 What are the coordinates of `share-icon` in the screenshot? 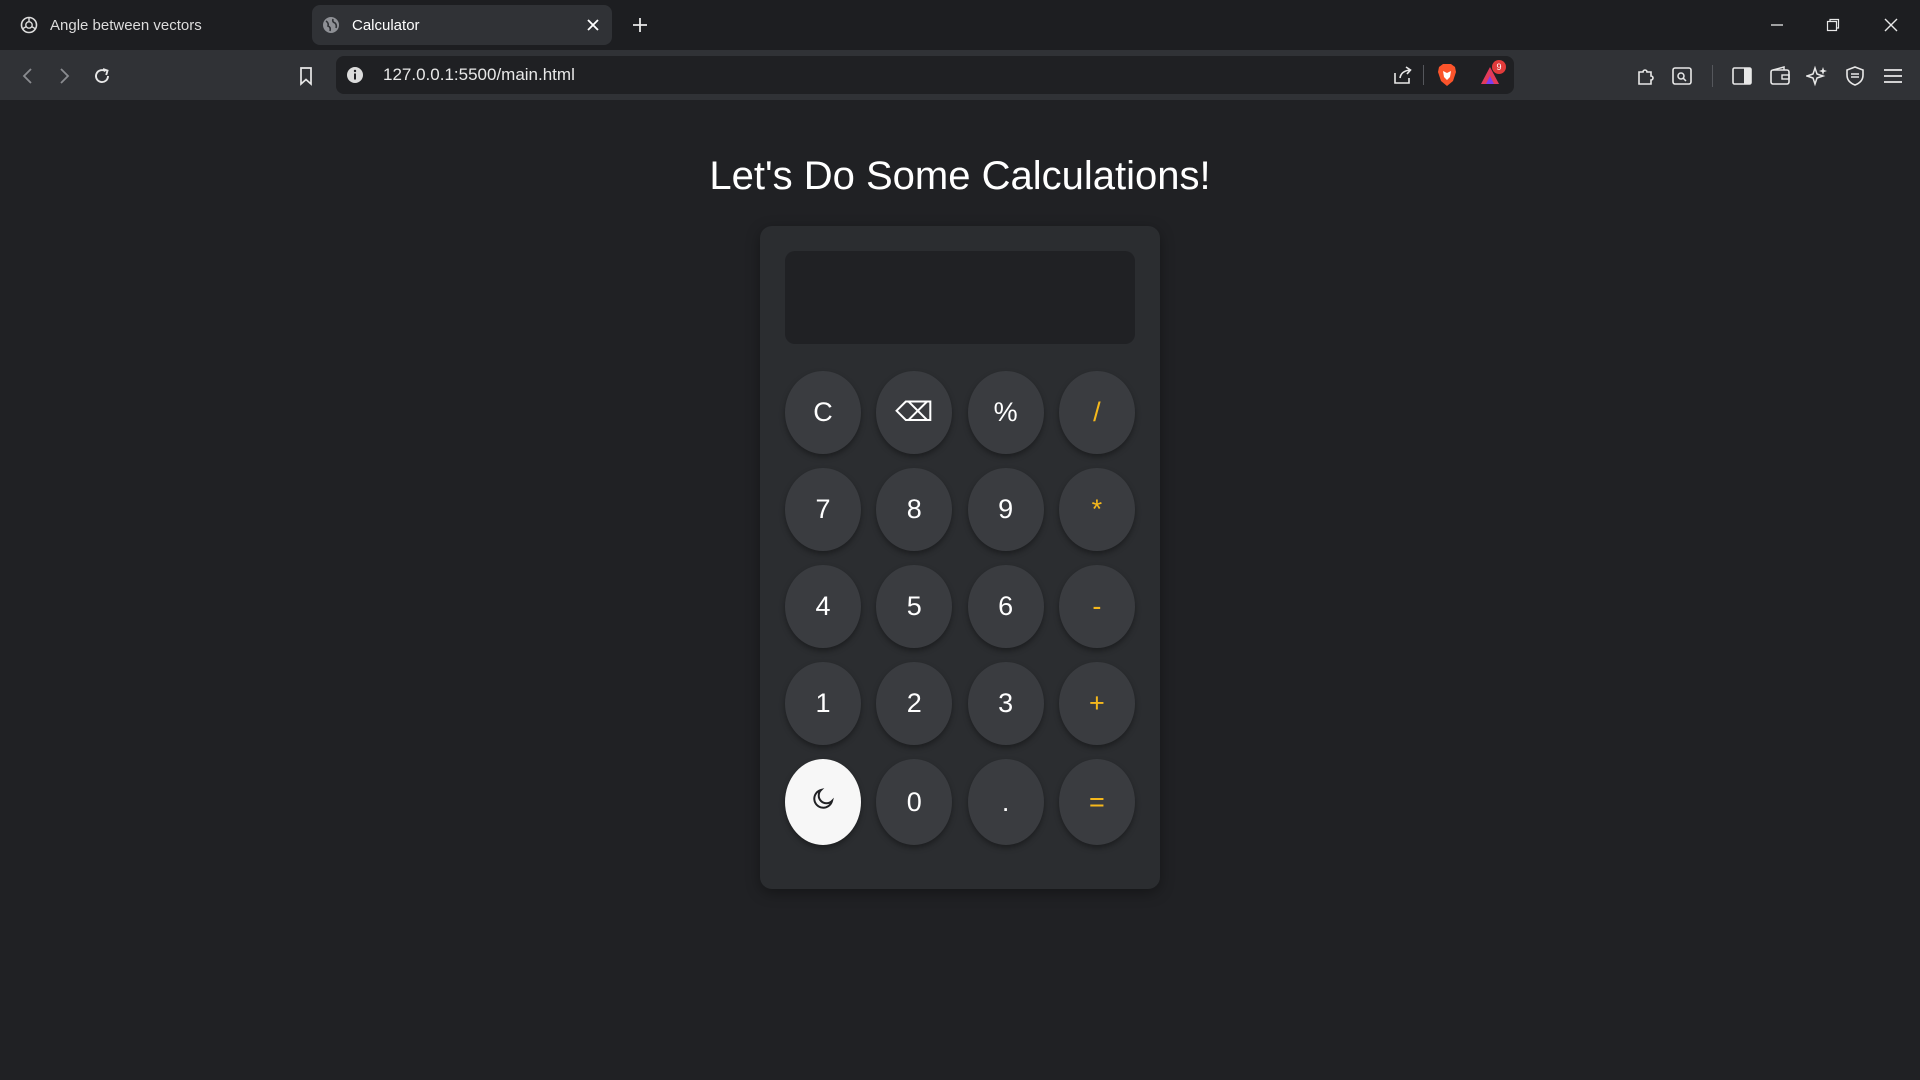 It's located at (1403, 75).